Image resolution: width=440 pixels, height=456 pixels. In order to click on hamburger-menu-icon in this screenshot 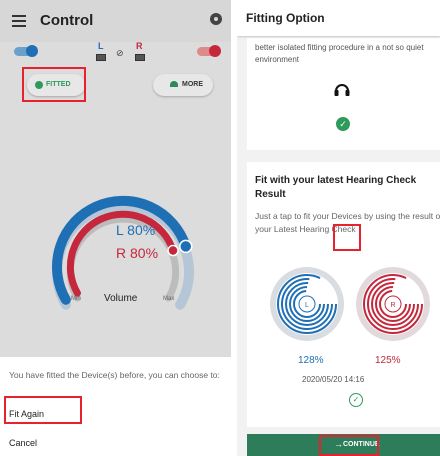, I will do `click(19, 21)`.